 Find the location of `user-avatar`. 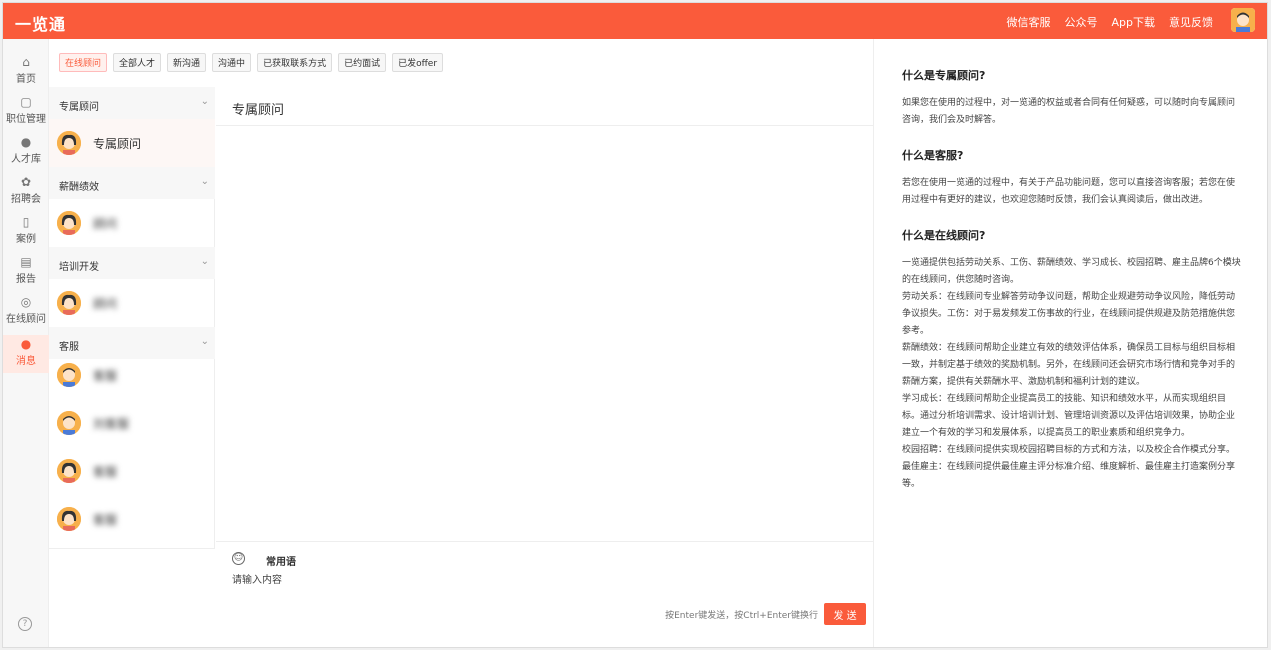

user-avatar is located at coordinates (1243, 20).